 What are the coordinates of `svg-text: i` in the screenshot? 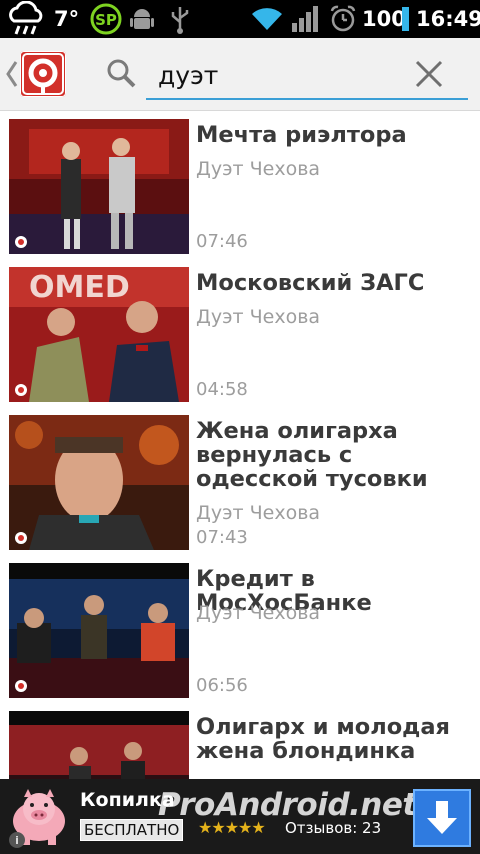 It's located at (17, 840).